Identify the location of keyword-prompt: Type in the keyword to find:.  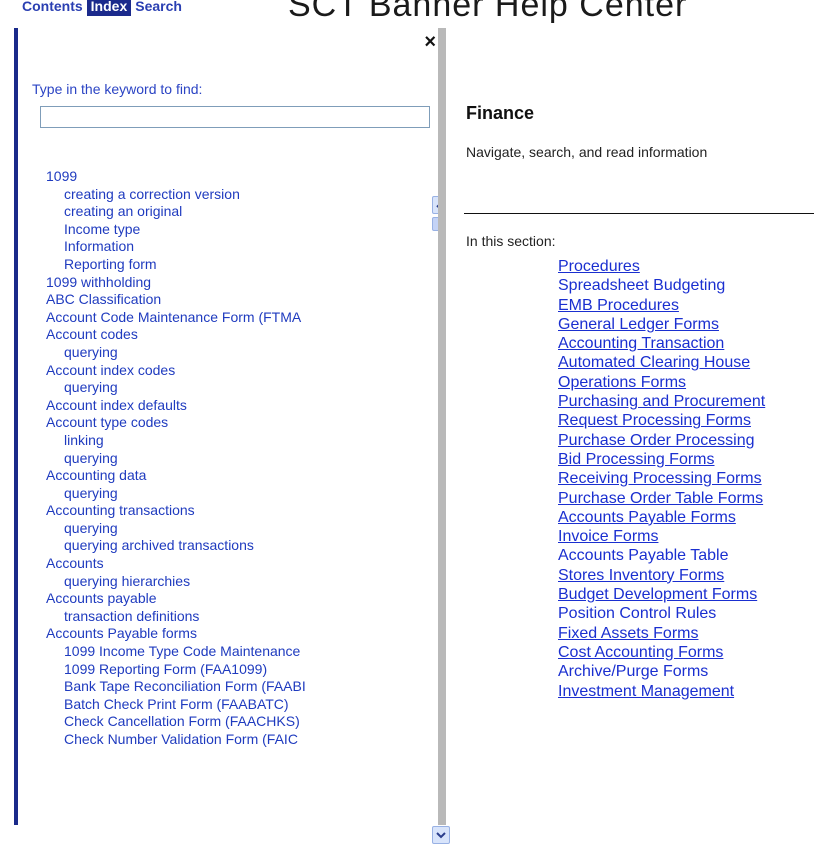
(117, 89).